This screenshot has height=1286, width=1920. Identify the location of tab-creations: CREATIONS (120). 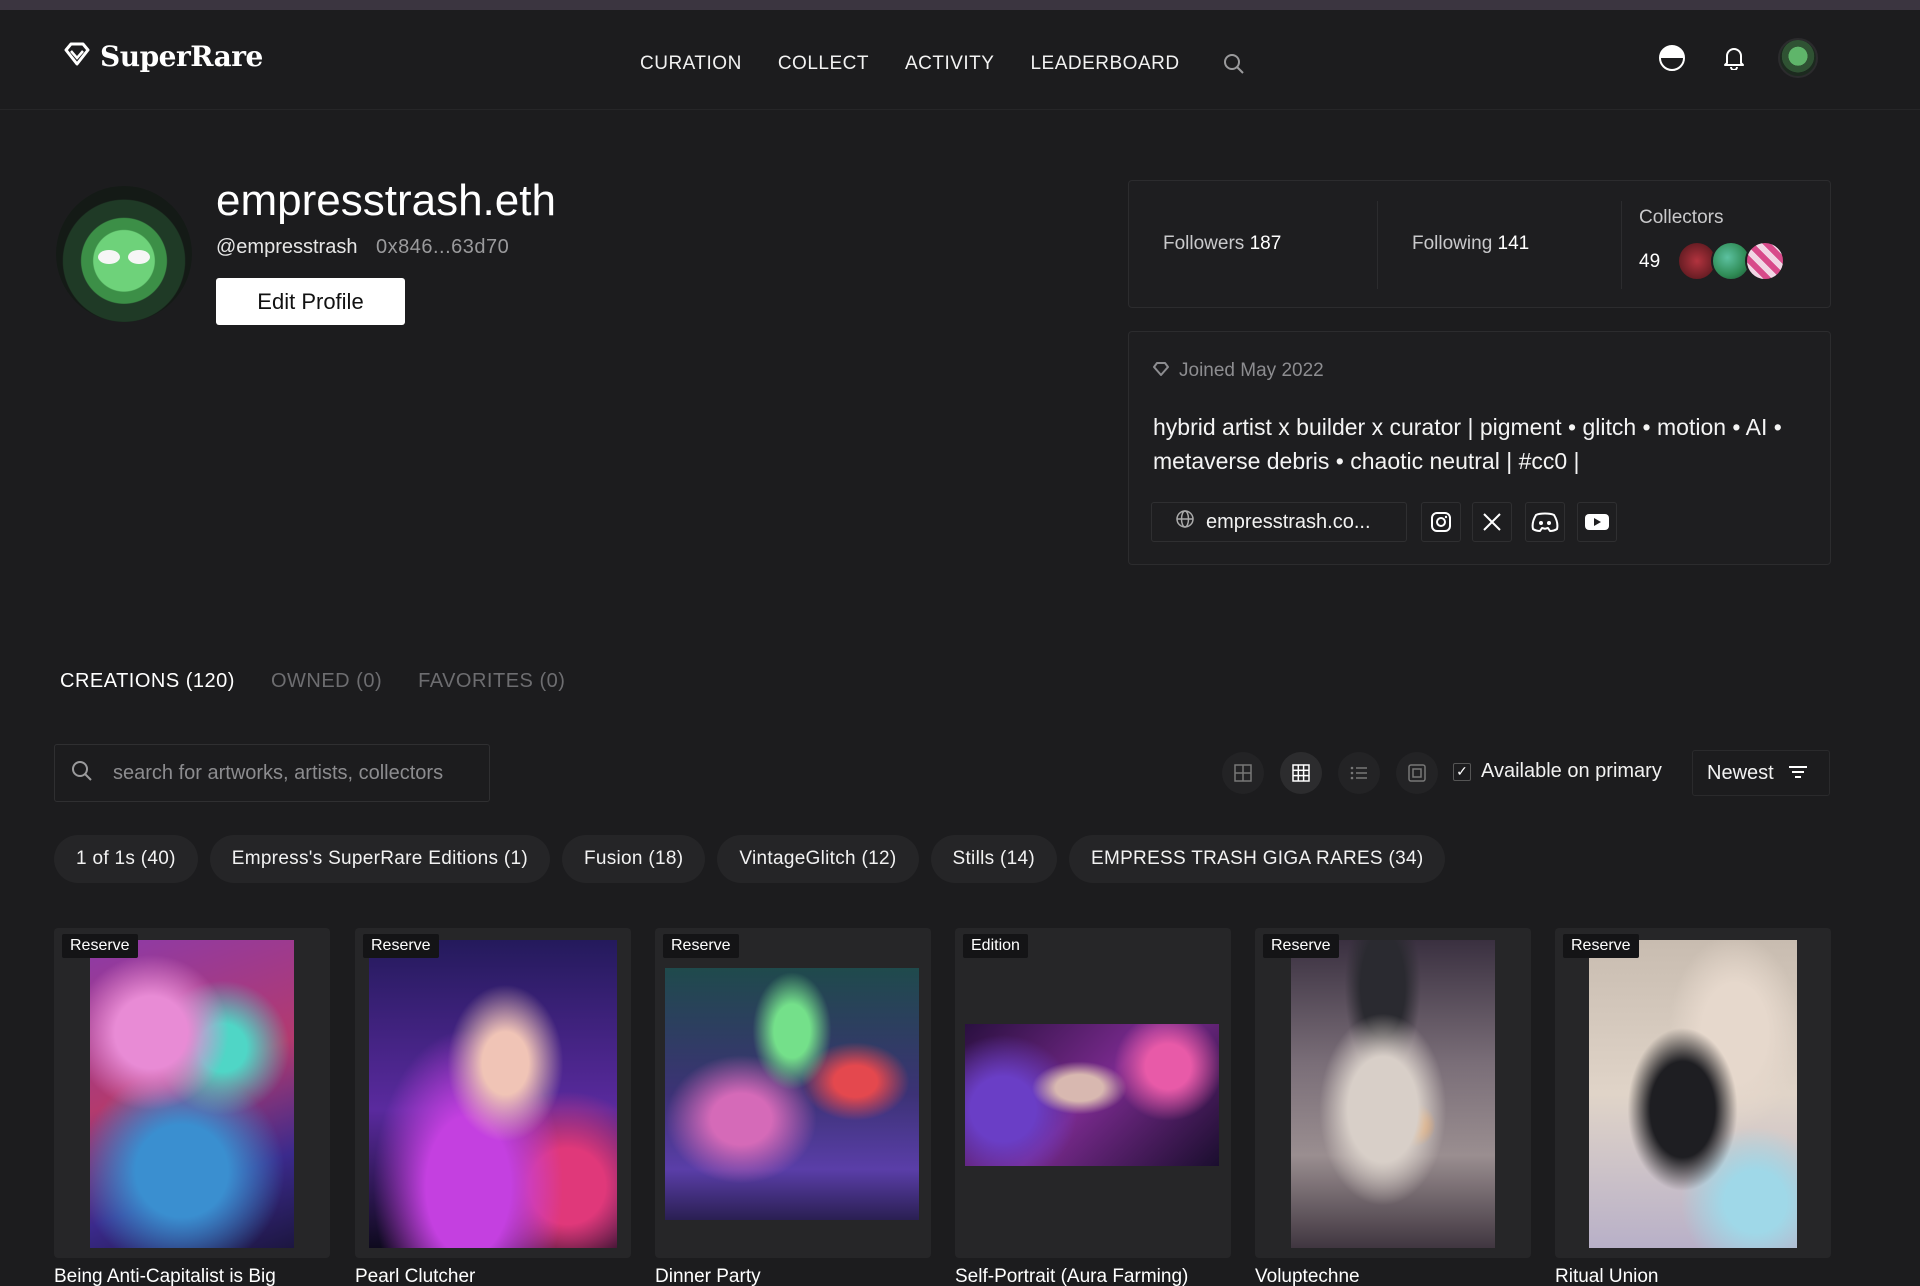
(147, 681).